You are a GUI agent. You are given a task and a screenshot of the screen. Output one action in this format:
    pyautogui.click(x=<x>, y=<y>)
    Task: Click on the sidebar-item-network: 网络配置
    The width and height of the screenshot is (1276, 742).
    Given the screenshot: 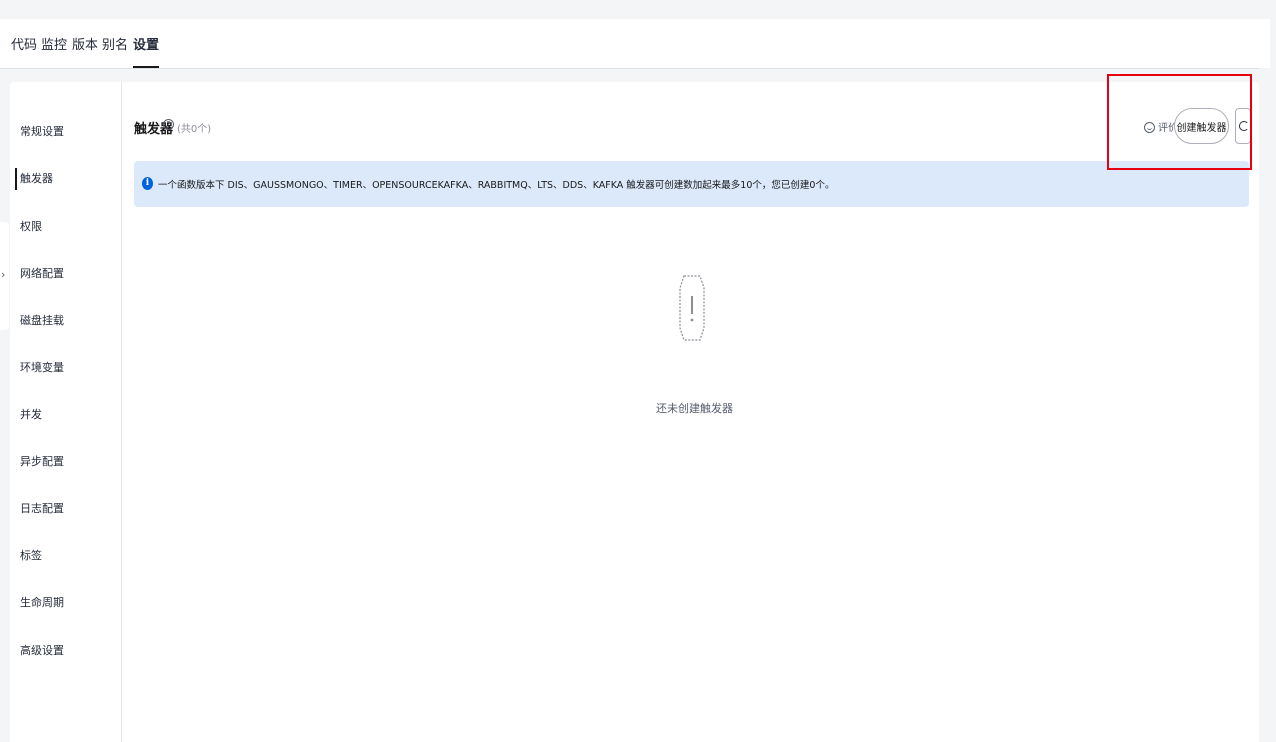 What is the action you would take?
    pyautogui.click(x=42, y=274)
    